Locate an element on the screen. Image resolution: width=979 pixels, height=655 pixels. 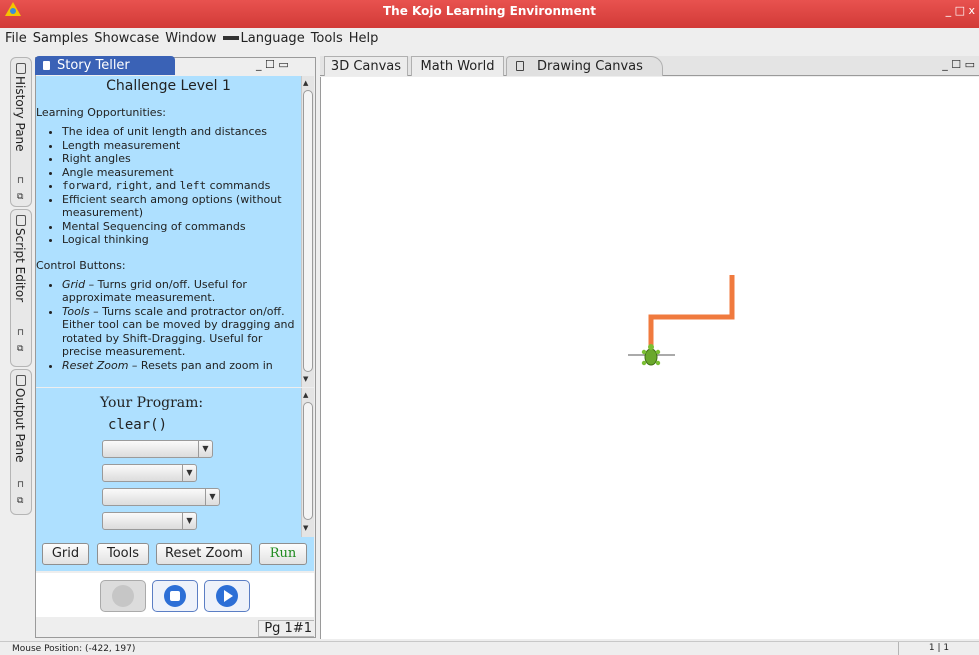
run-button: Run is located at coordinates (283, 554).